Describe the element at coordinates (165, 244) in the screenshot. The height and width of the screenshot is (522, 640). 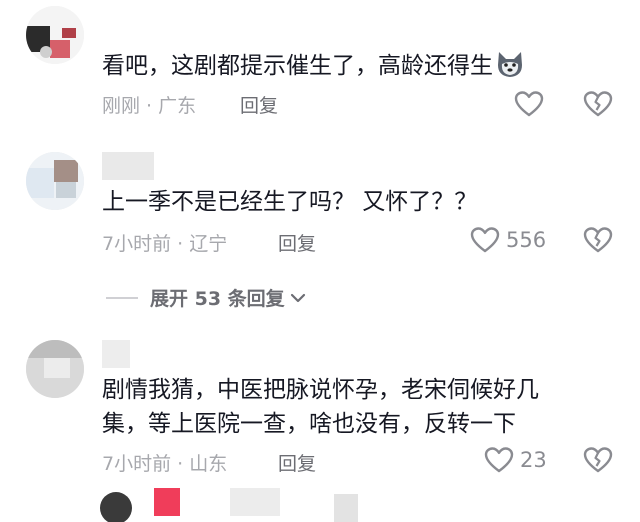
I see `comment-meta: 7小时前 · 辽宁` at that location.